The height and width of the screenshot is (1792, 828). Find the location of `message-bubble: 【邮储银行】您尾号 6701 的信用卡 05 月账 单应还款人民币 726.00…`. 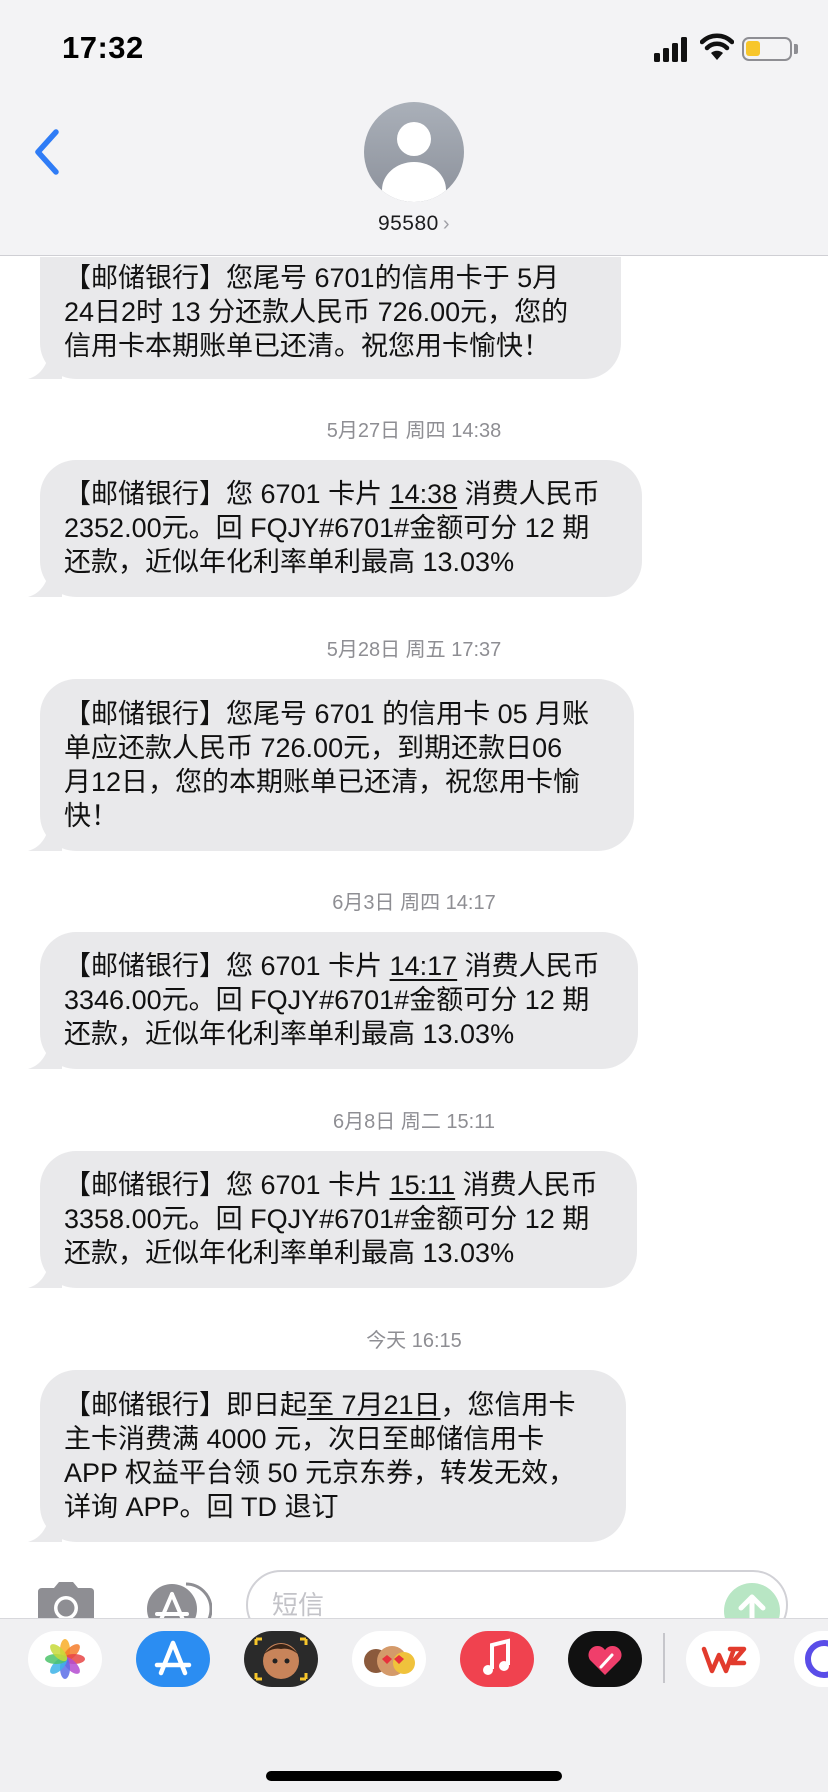

message-bubble: 【邮储银行】您尾号 6701 的信用卡 05 月账 单应还款人民币 726.00… is located at coordinates (331, 765).